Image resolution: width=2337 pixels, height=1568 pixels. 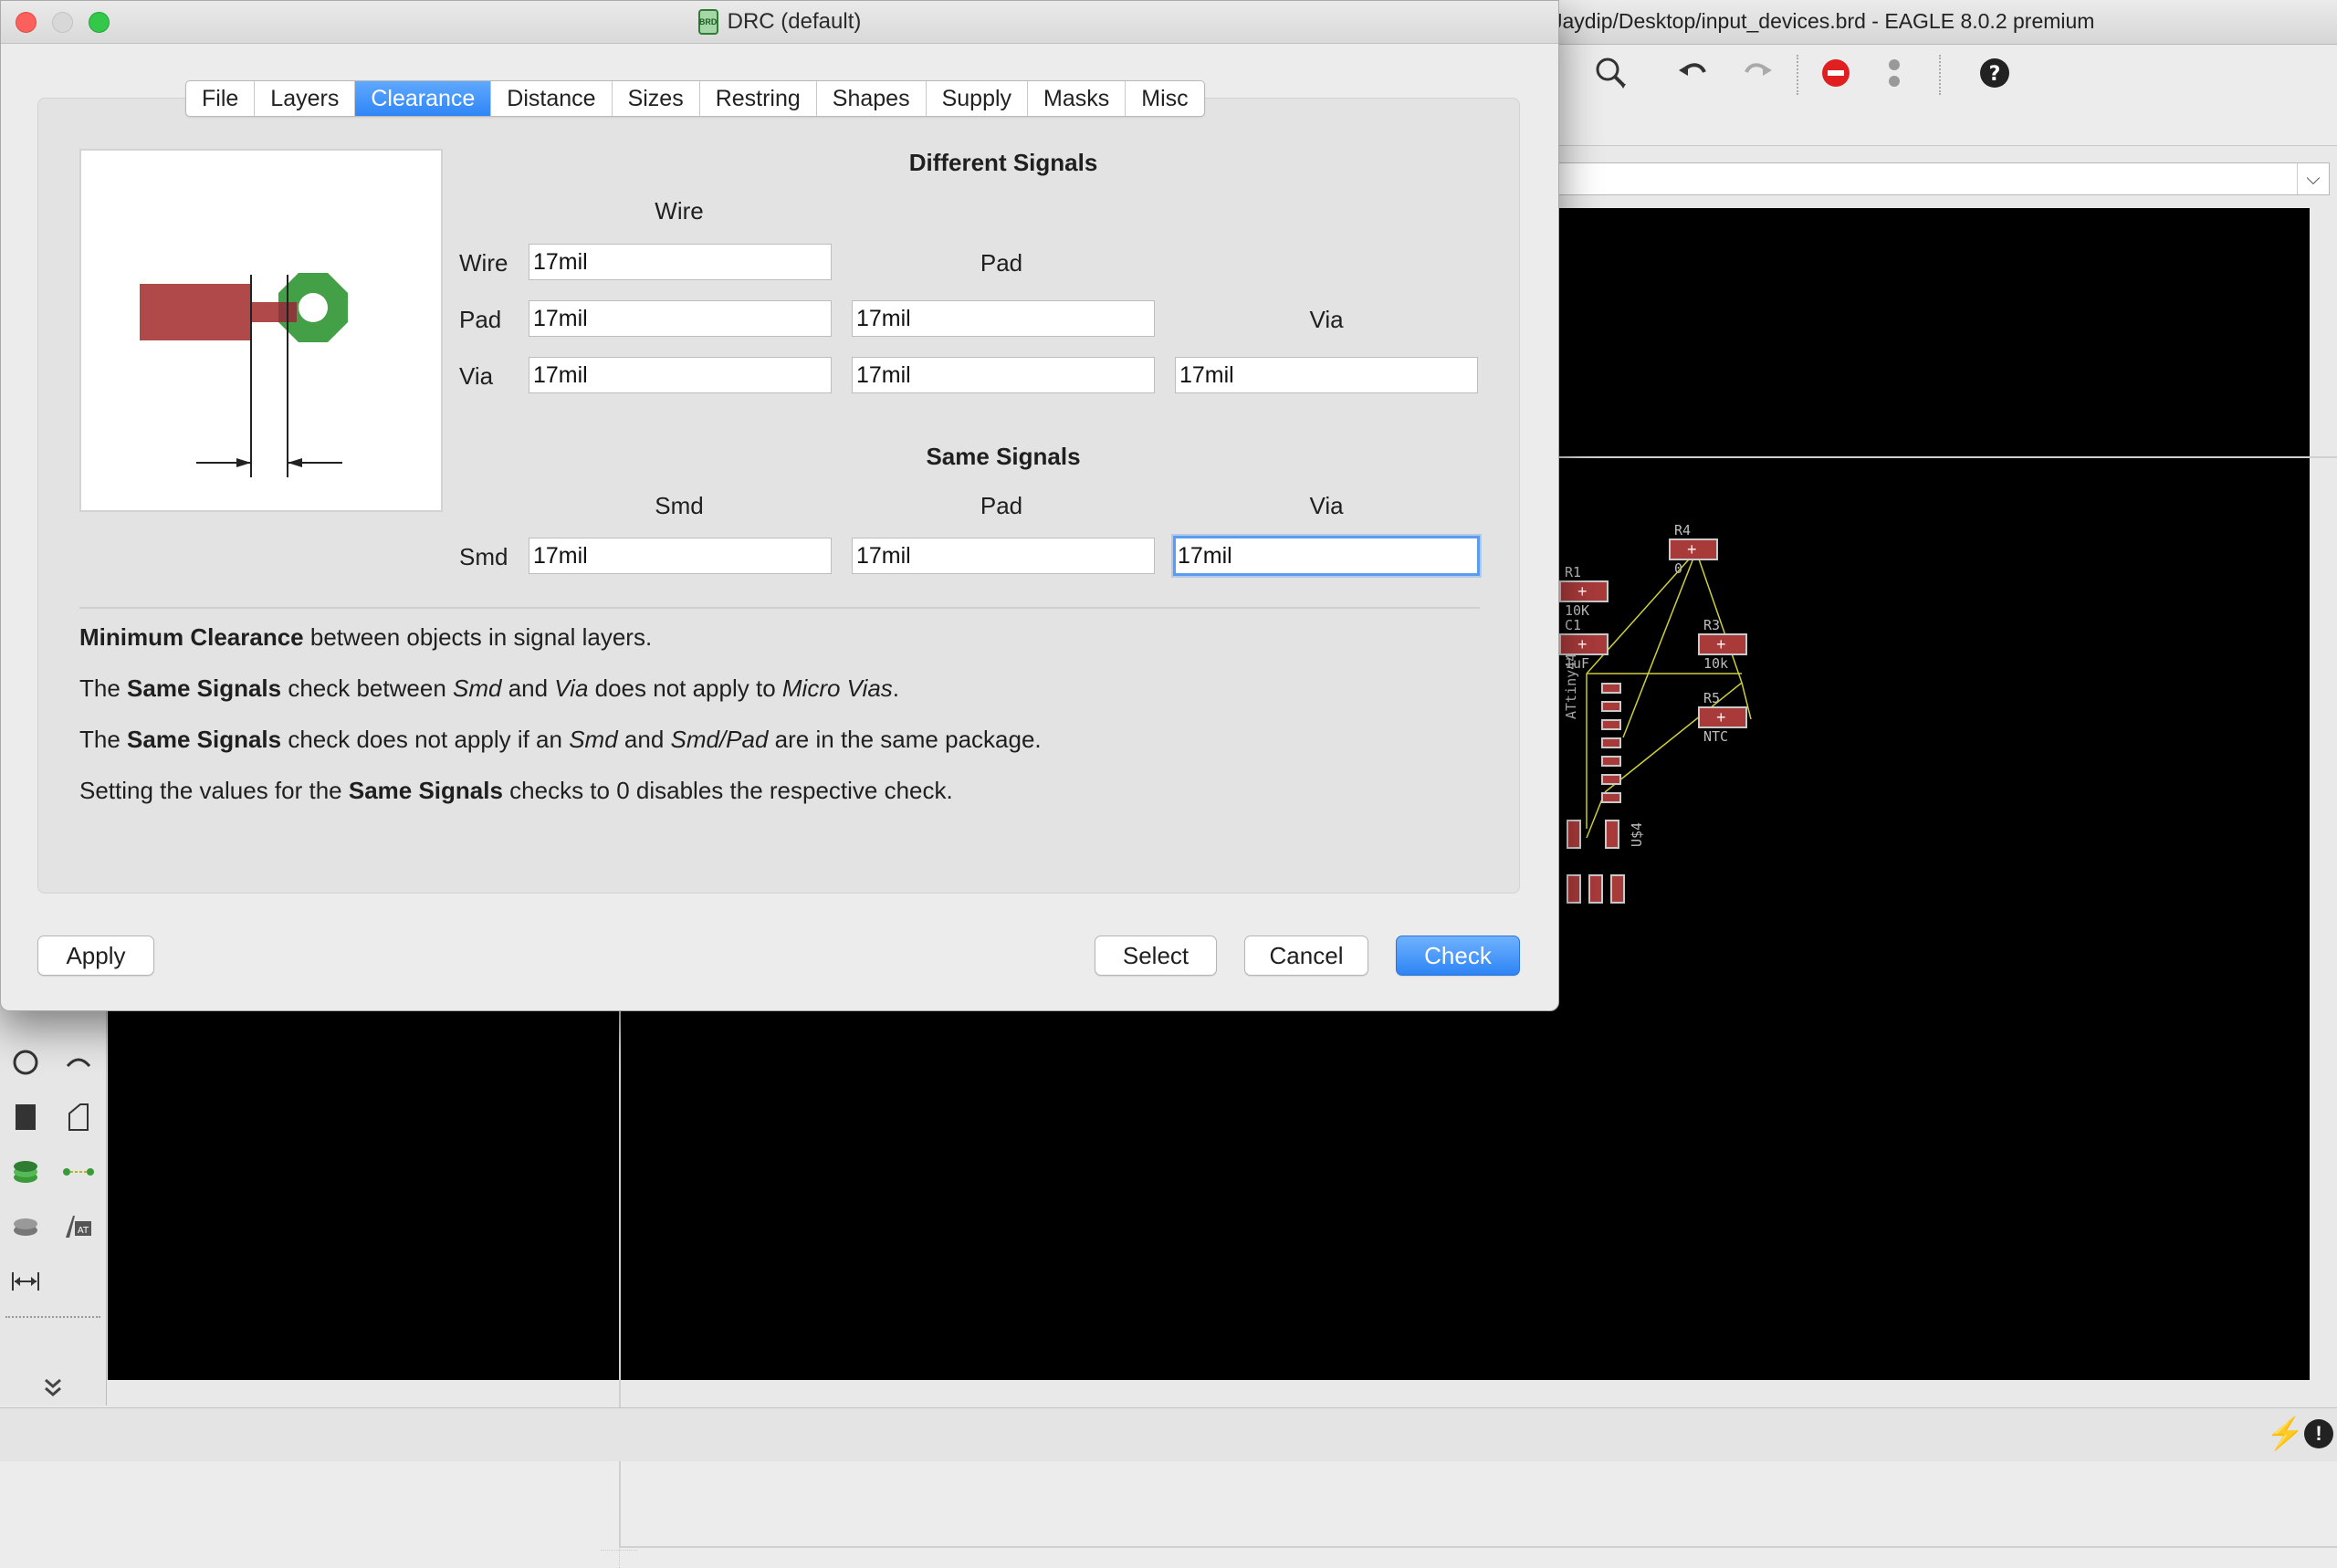 What do you see at coordinates (1836, 73) in the screenshot?
I see `stop-icon` at bounding box center [1836, 73].